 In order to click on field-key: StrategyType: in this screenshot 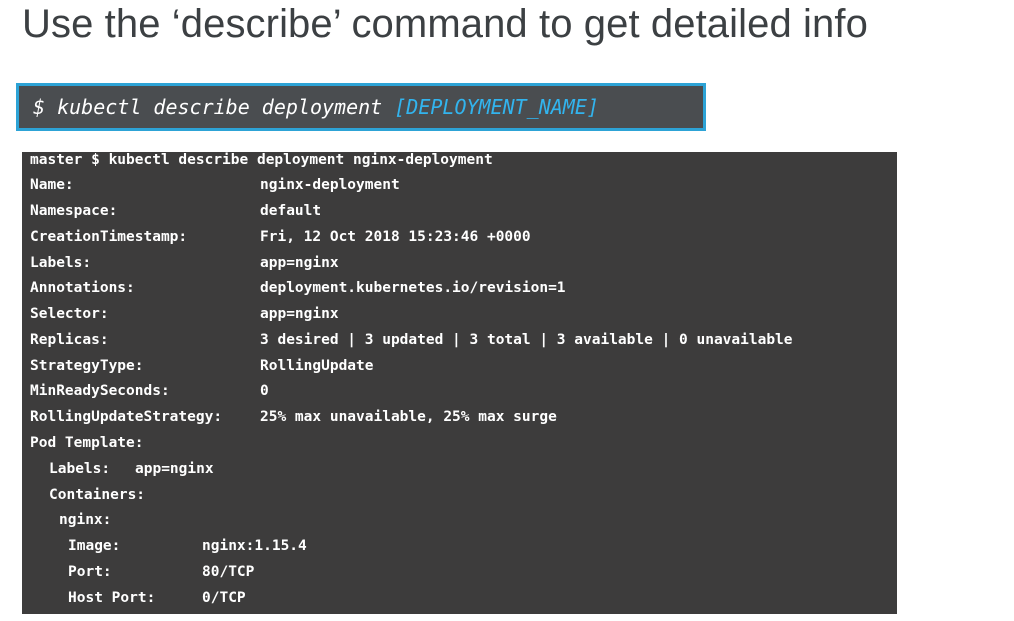, I will do `click(87, 366)`.